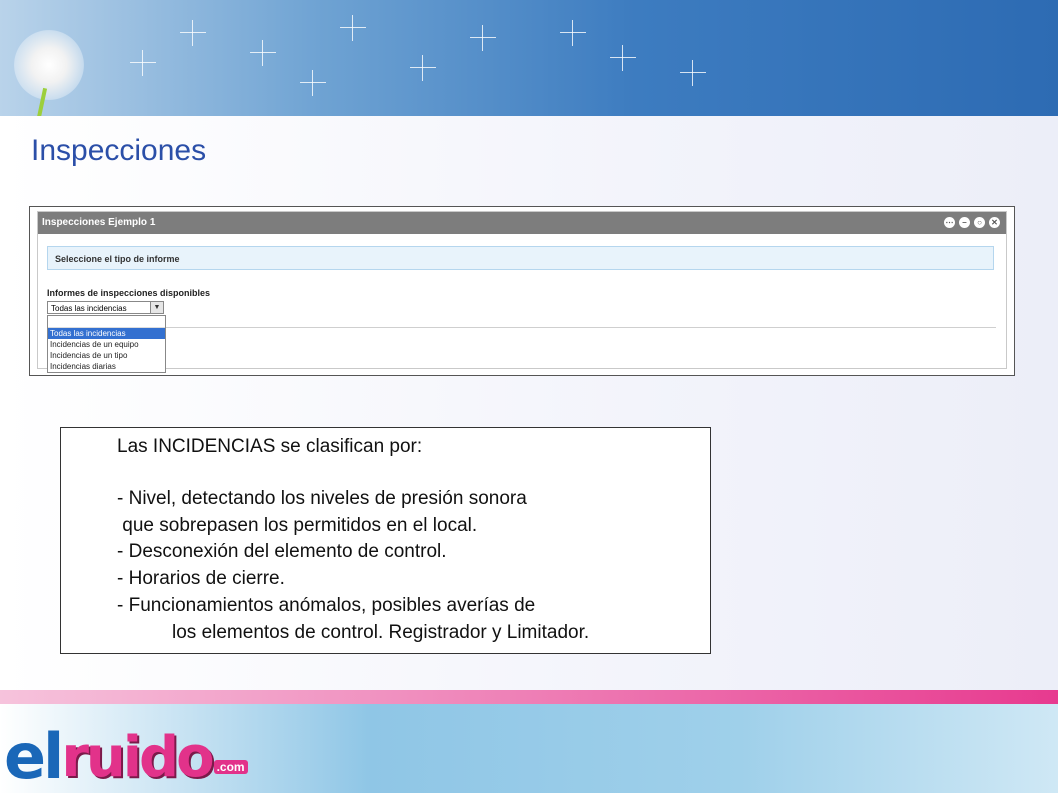 Image resolution: width=1058 pixels, height=793 pixels. I want to click on notes-line: - Desconexión del elemento de control., so click(282, 551).